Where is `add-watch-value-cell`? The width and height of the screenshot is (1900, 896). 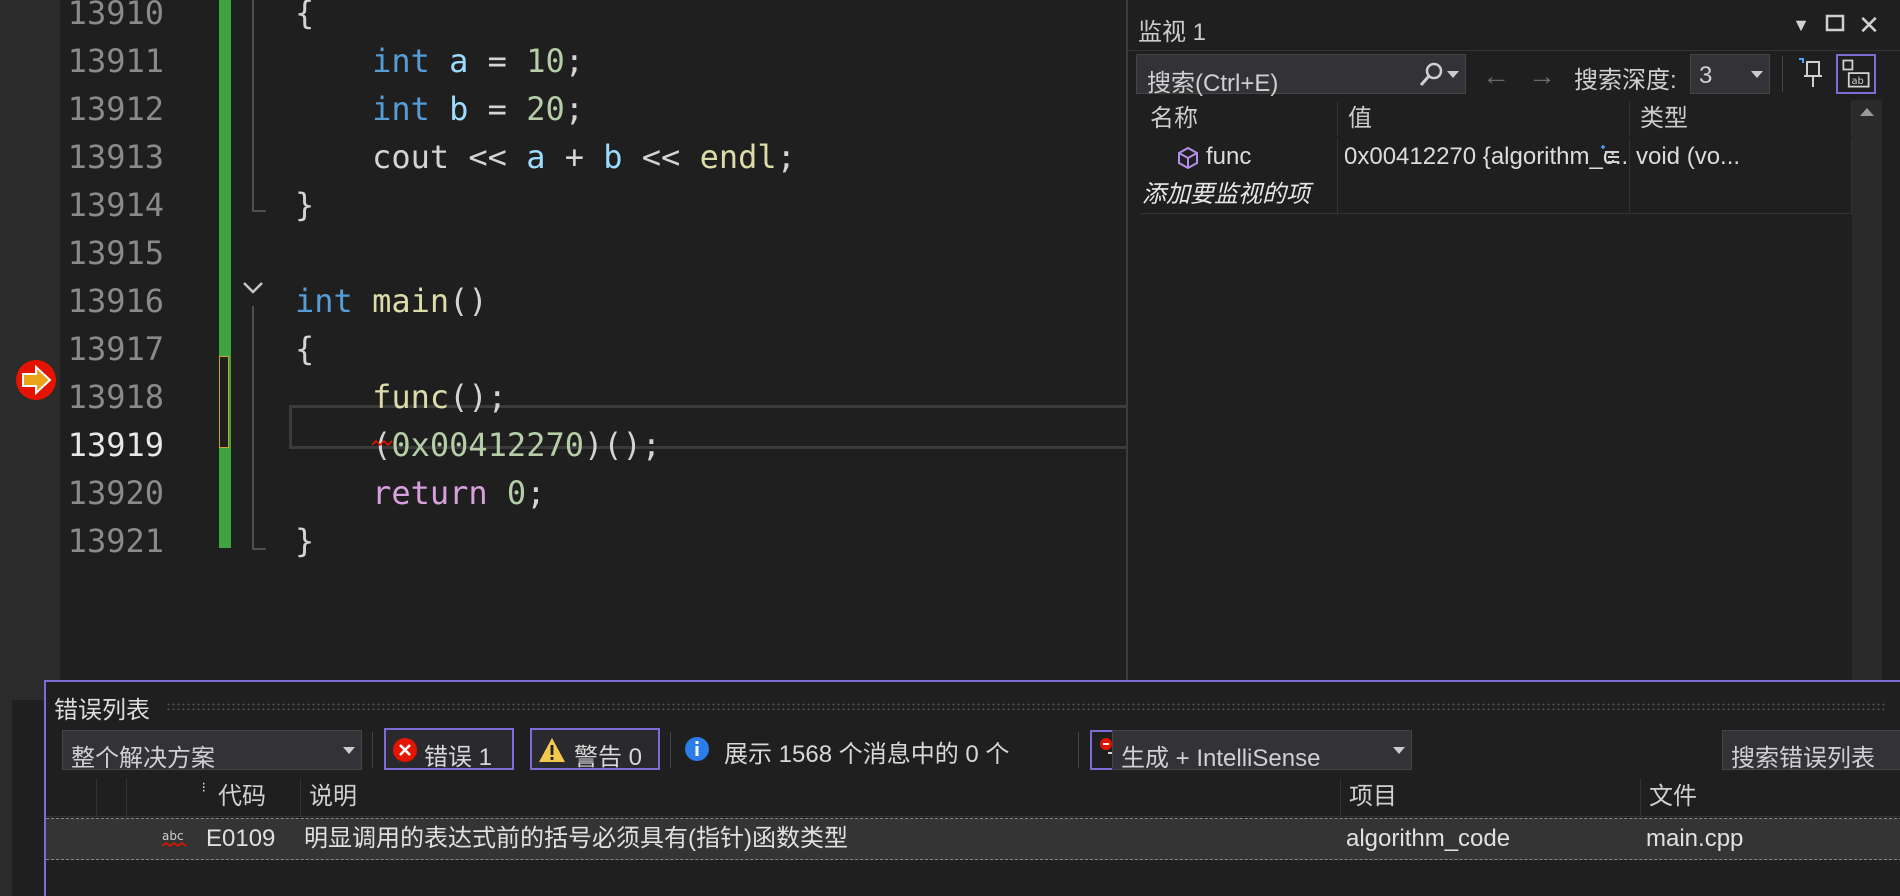 add-watch-value-cell is located at coordinates (1484, 195).